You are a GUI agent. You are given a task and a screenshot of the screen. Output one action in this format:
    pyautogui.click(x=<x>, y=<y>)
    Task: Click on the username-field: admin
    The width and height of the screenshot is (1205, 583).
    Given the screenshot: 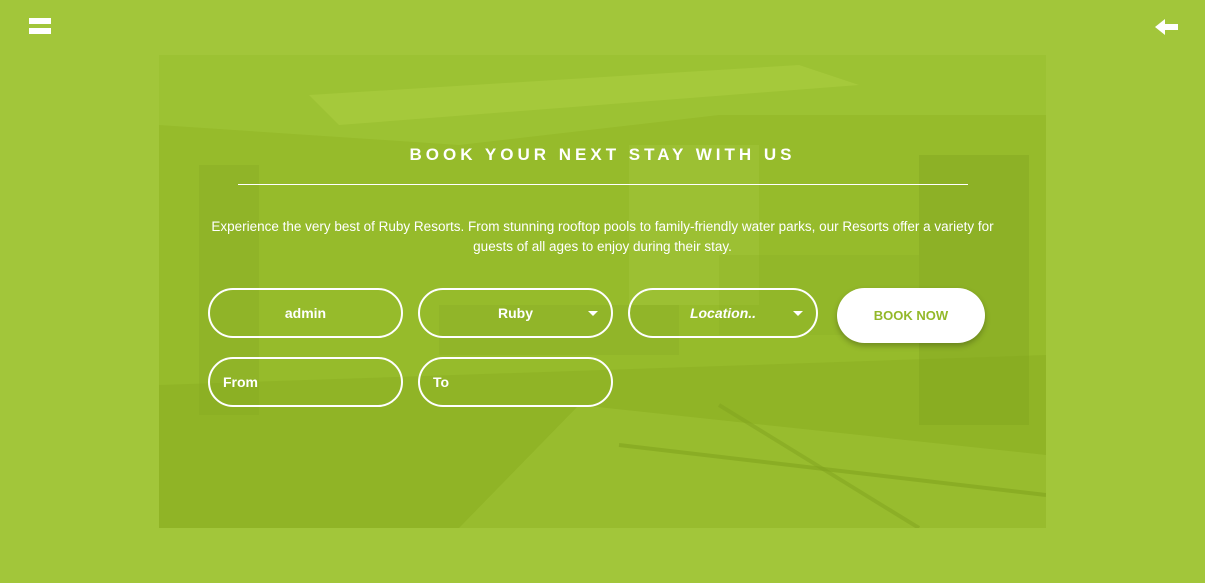 What is the action you would take?
    pyautogui.click(x=305, y=313)
    